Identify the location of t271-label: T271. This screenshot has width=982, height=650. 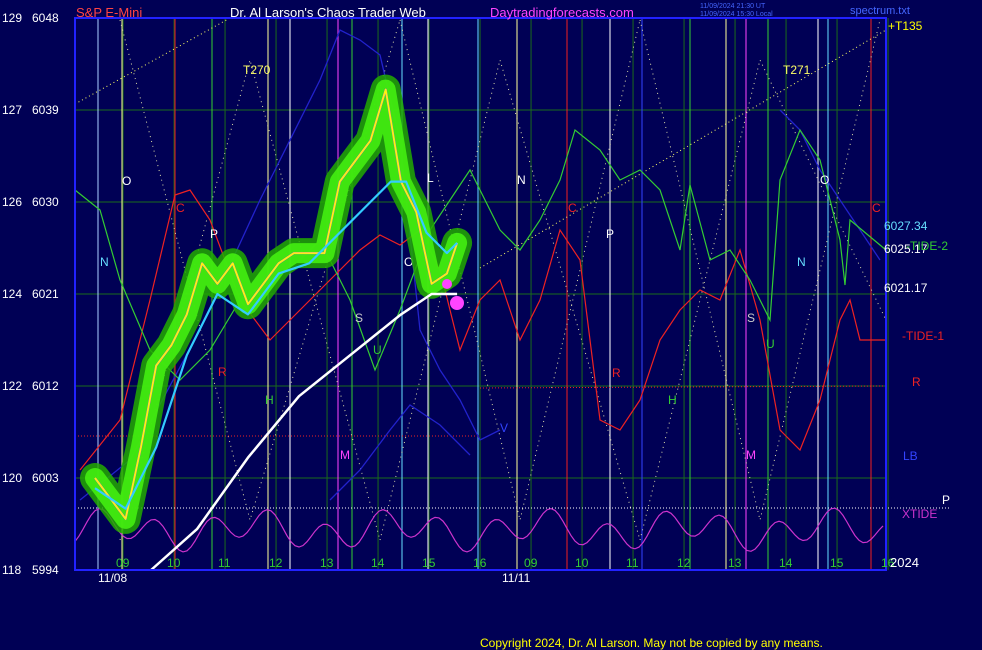
(797, 70).